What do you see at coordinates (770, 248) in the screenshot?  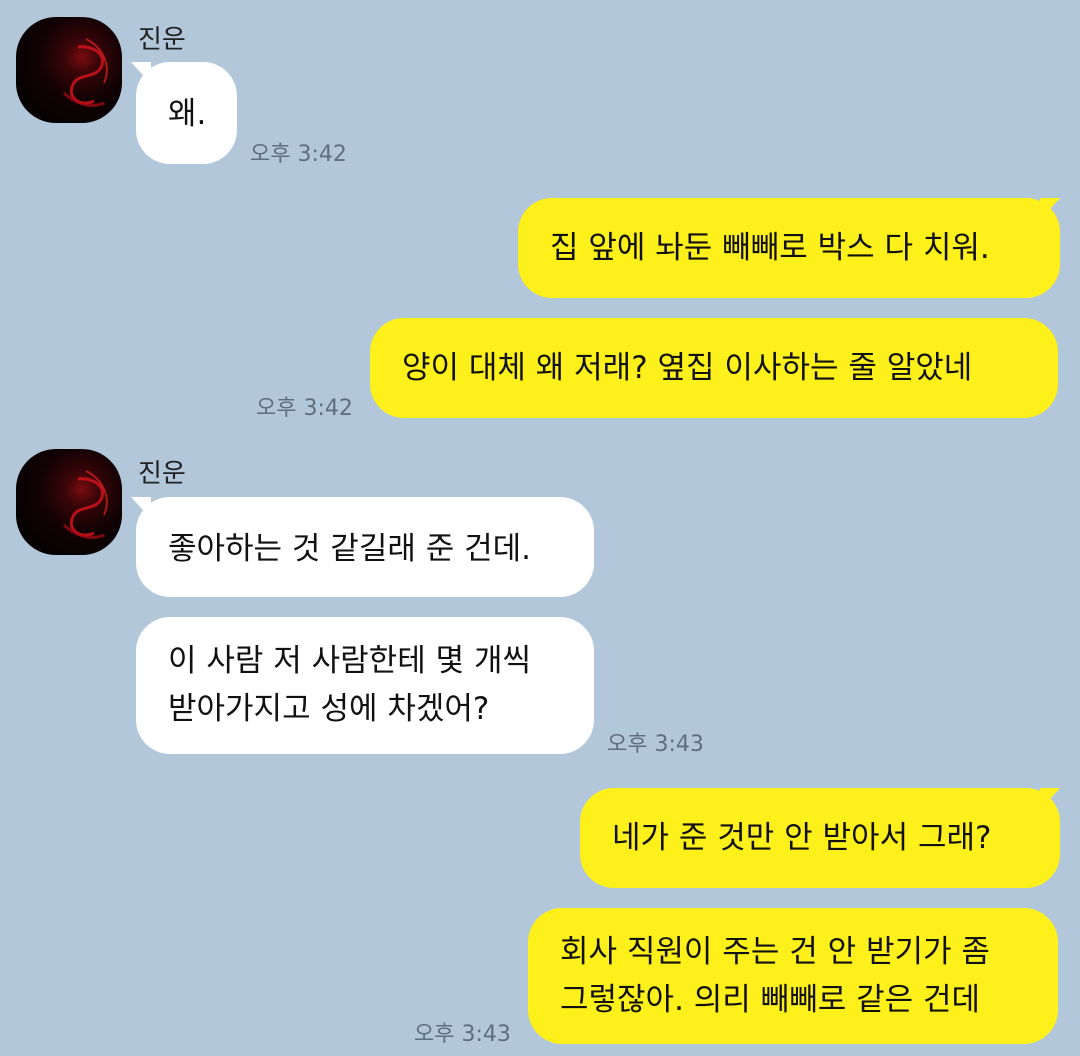 I see `message-text: 집 앞에 놔둔 빼빼로 박스 다 치워.` at bounding box center [770, 248].